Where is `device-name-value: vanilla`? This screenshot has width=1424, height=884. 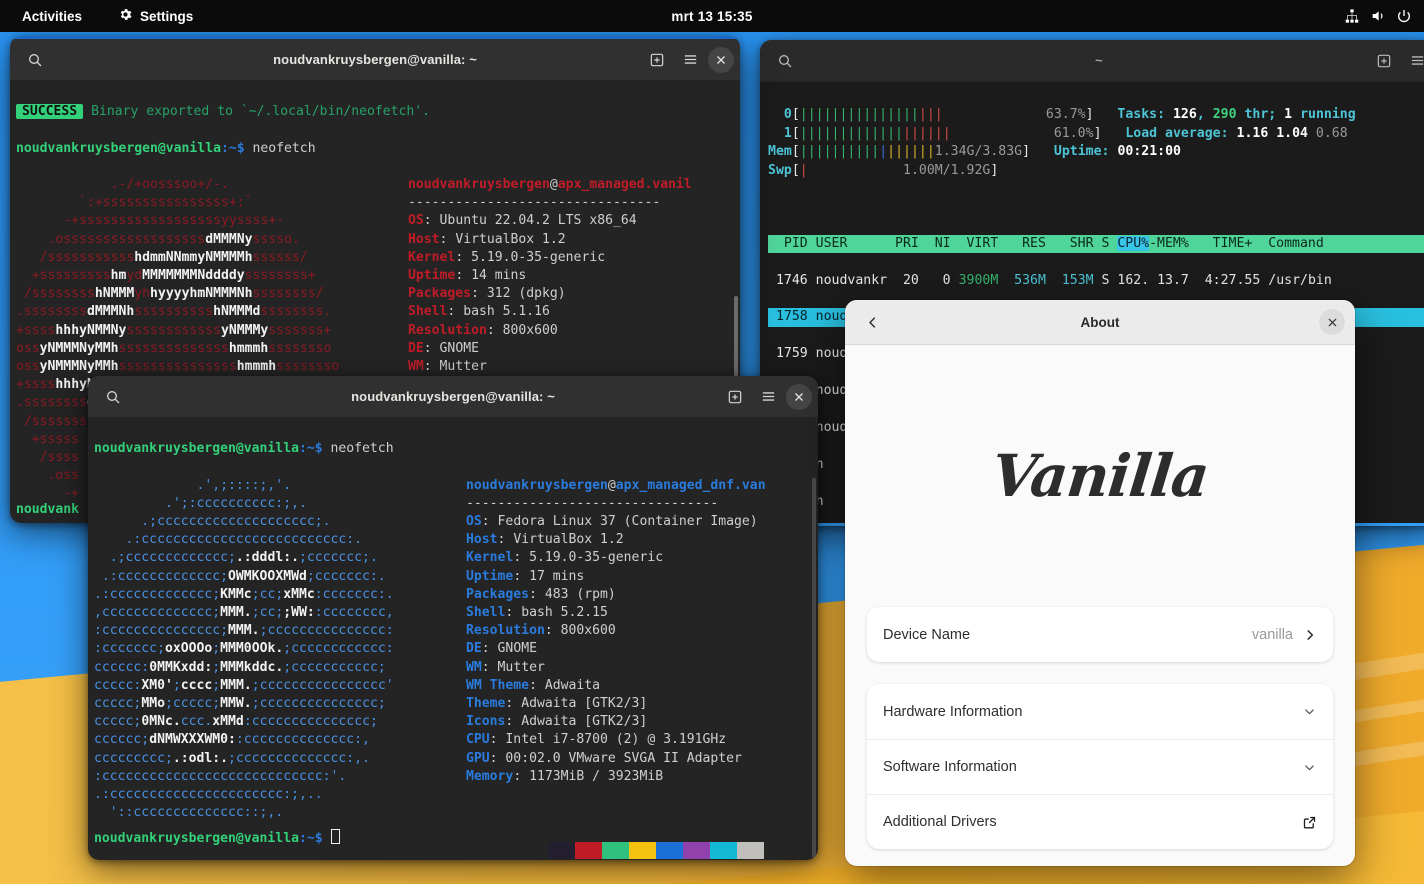 device-name-value: vanilla is located at coordinates (1272, 634).